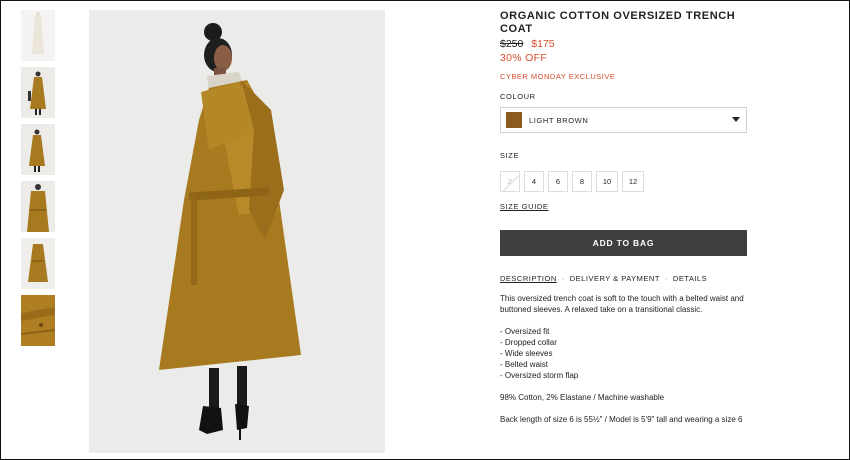 This screenshot has height=460, width=850. Describe the element at coordinates (525, 331) in the screenshot. I see `feature-item: - Oversized fit` at that location.